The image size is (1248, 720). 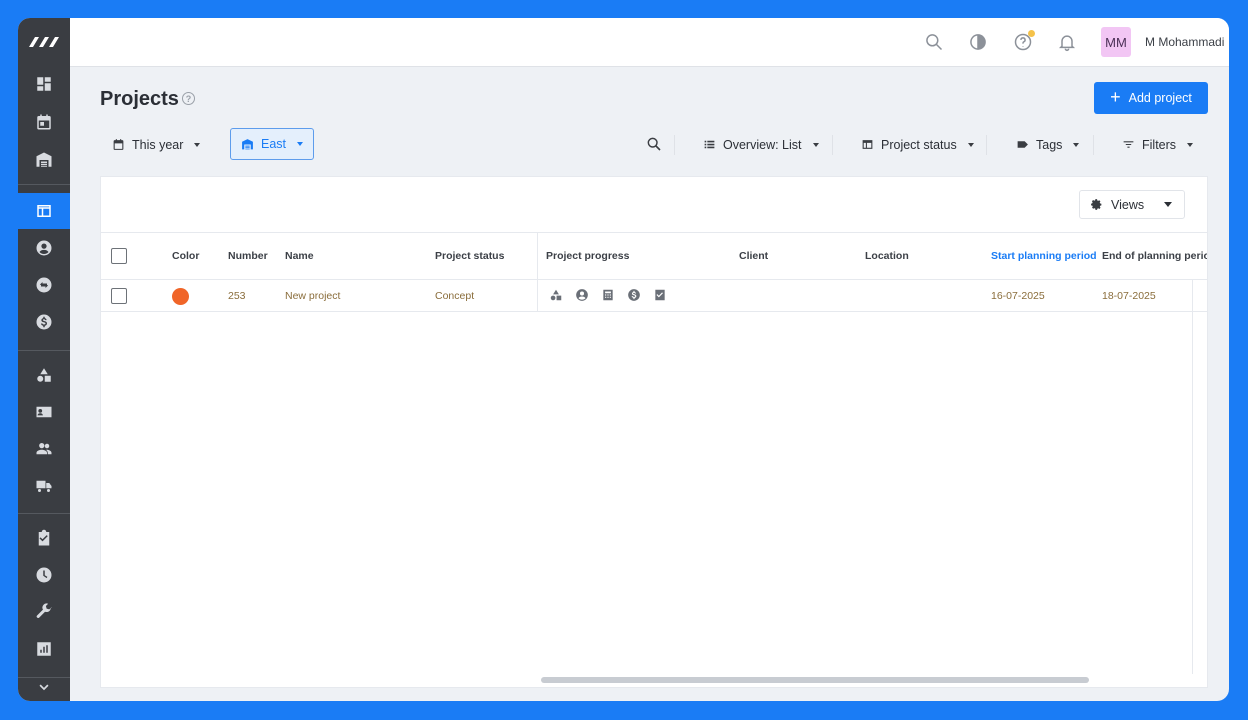 What do you see at coordinates (469, 256) in the screenshot?
I see `column-project-status: Project status` at bounding box center [469, 256].